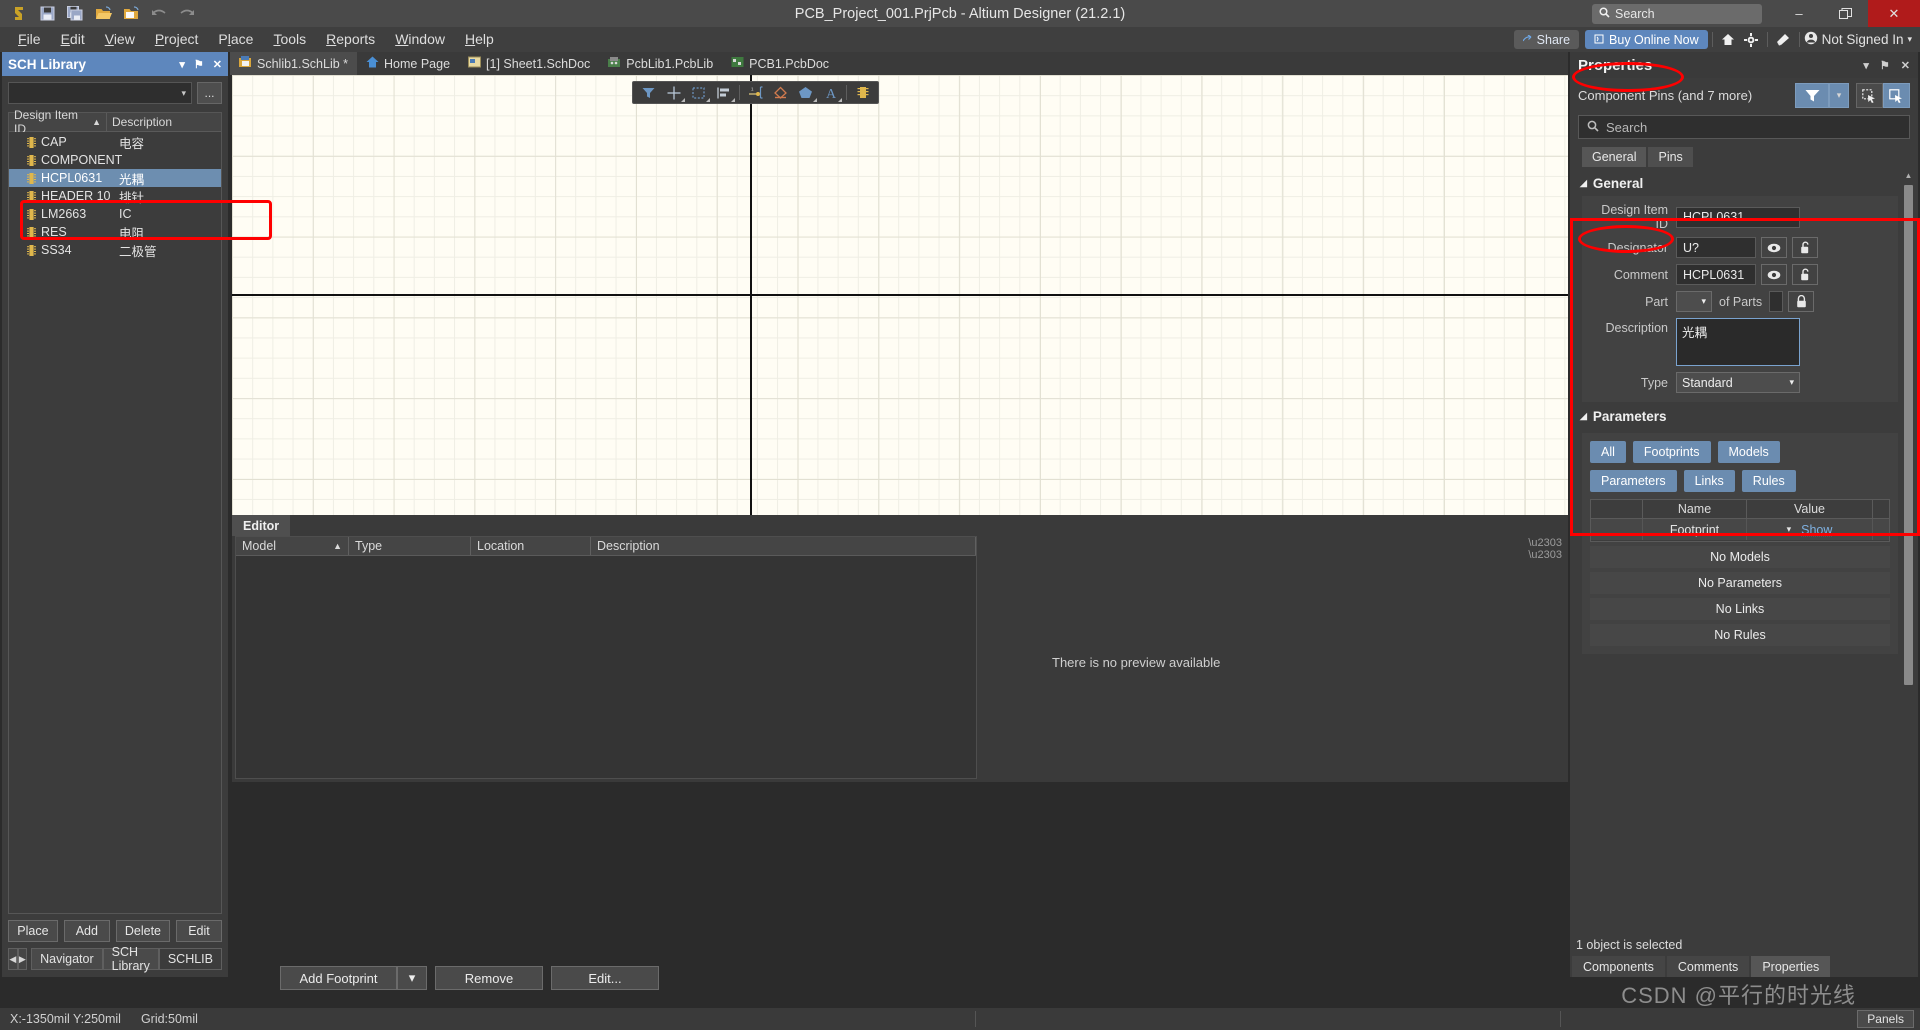 The height and width of the screenshot is (1030, 1920). I want to click on parameters-section-title: ◢ Parameters, so click(1744, 415).